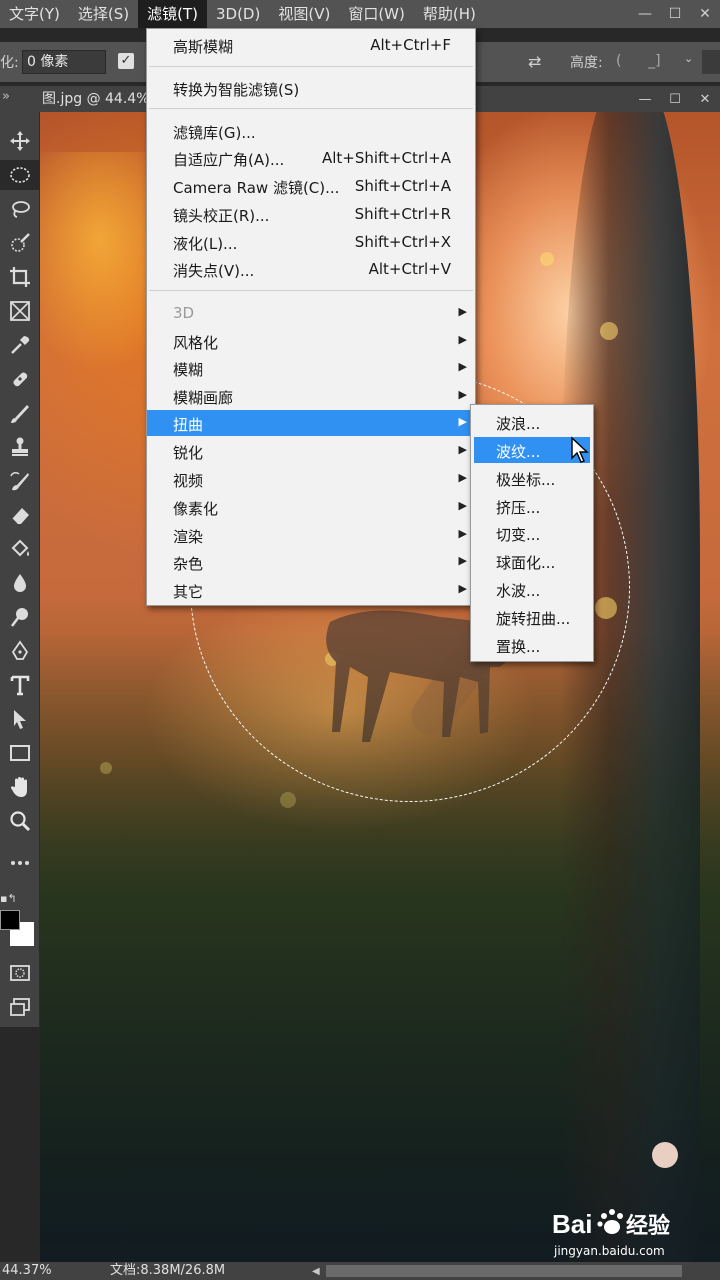 The image size is (720, 1280). I want to click on menu-item-vanishing-point: 消失点(V)... Alt+Ctrl+V, so click(311, 269).